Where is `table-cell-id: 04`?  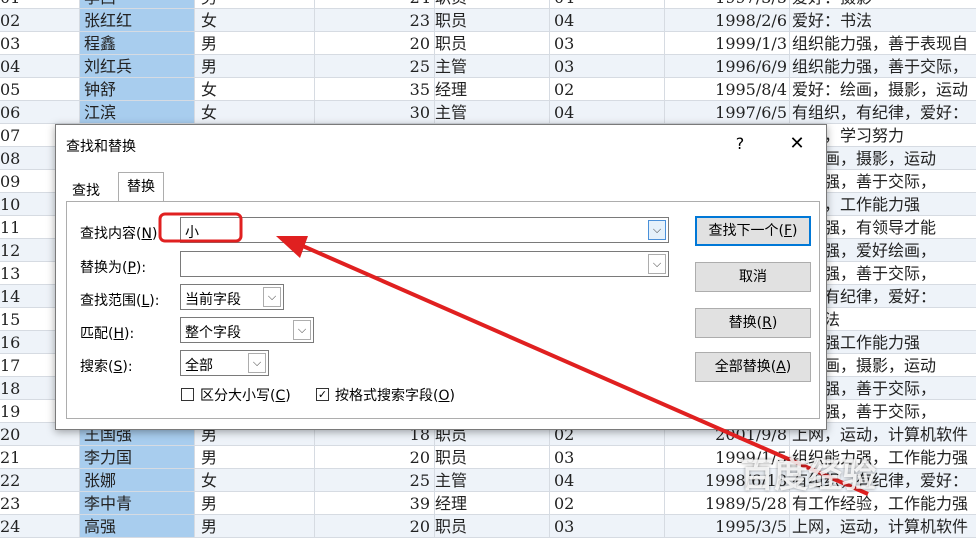 table-cell-id: 04 is located at coordinates (40, 66).